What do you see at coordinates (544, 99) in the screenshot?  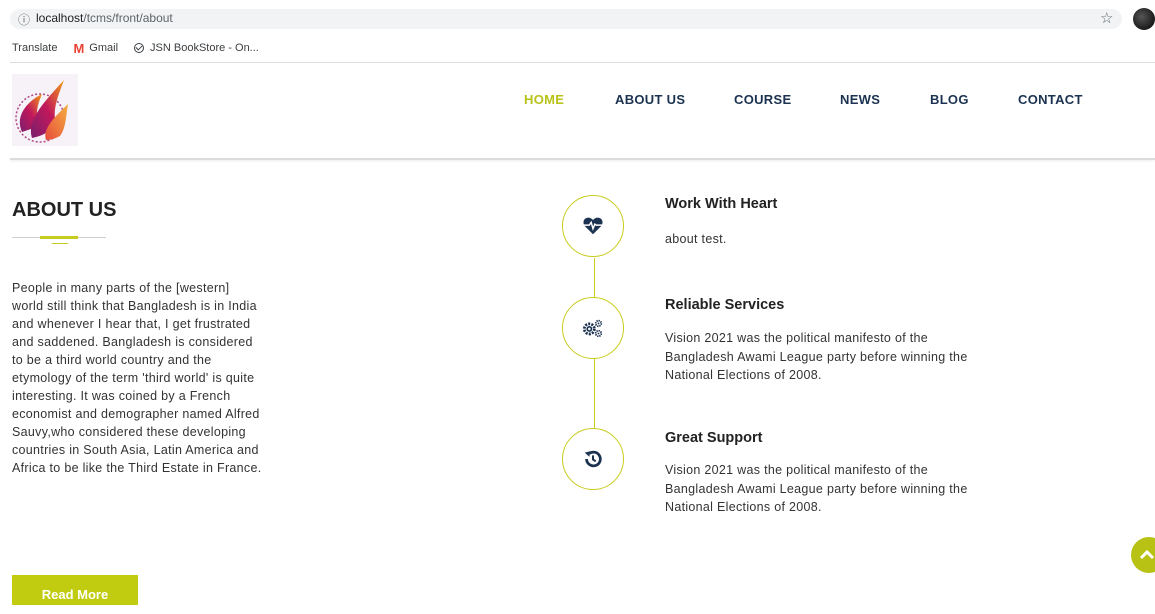 I see `nav-item-home: HOME` at bounding box center [544, 99].